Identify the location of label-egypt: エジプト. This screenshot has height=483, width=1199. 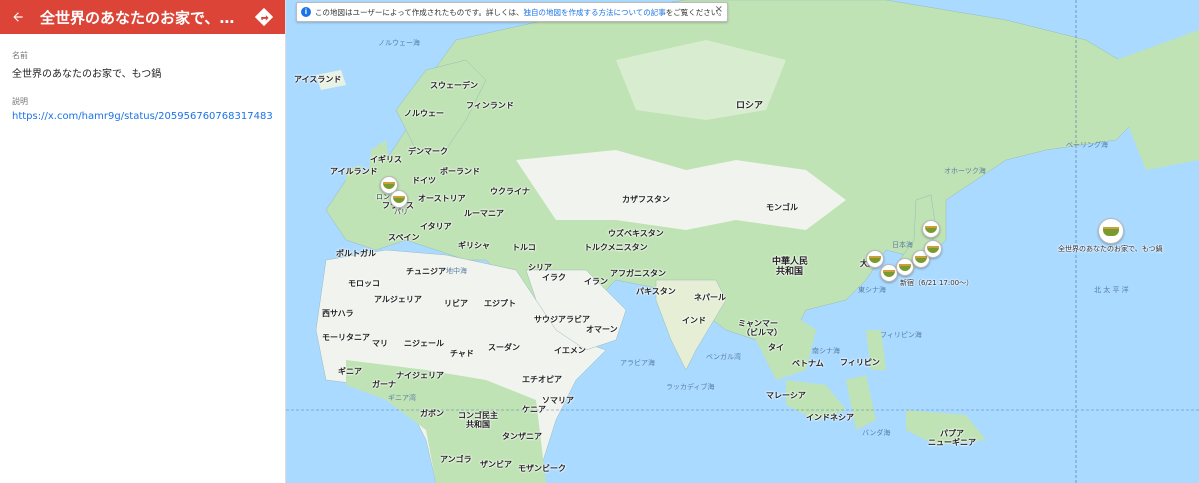
(500, 303).